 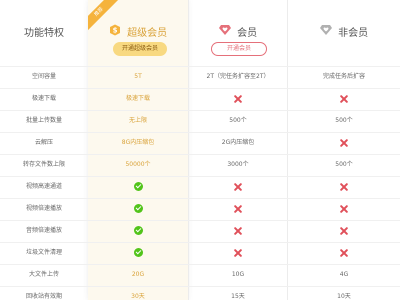 I want to click on cell-text: 空间容量, so click(x=43, y=76).